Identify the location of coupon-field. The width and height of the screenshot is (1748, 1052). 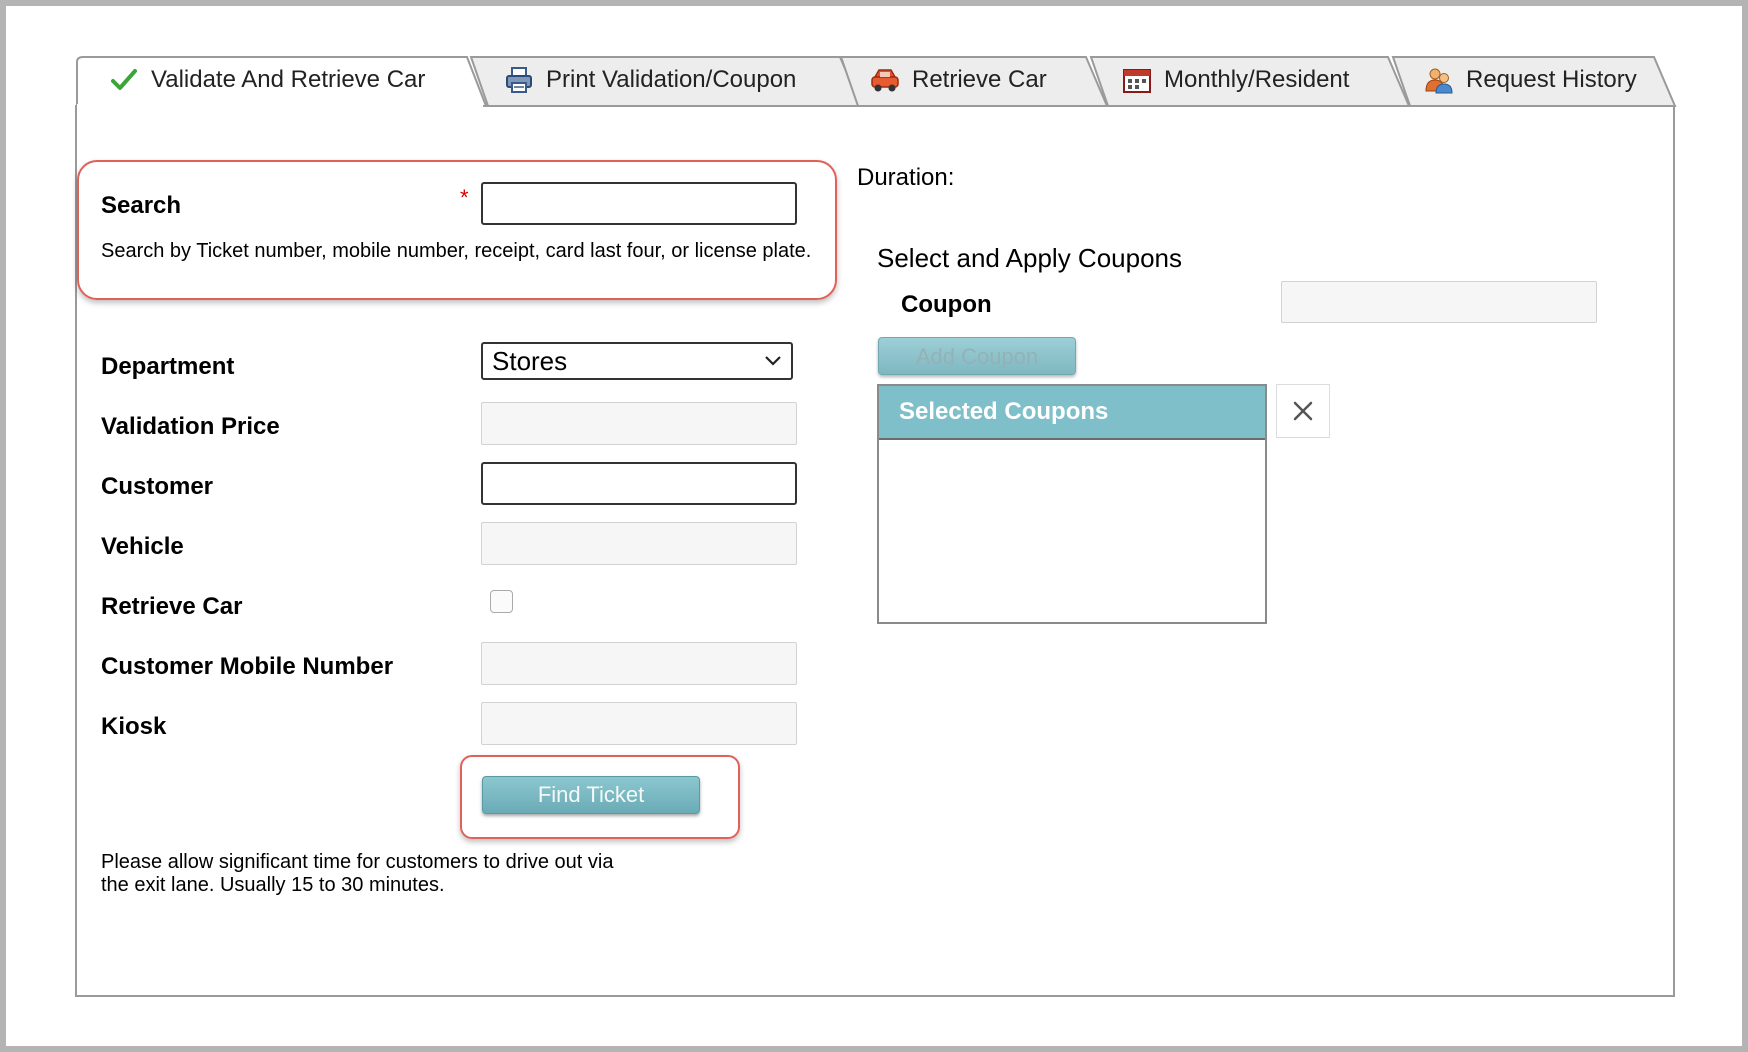
(1439, 302).